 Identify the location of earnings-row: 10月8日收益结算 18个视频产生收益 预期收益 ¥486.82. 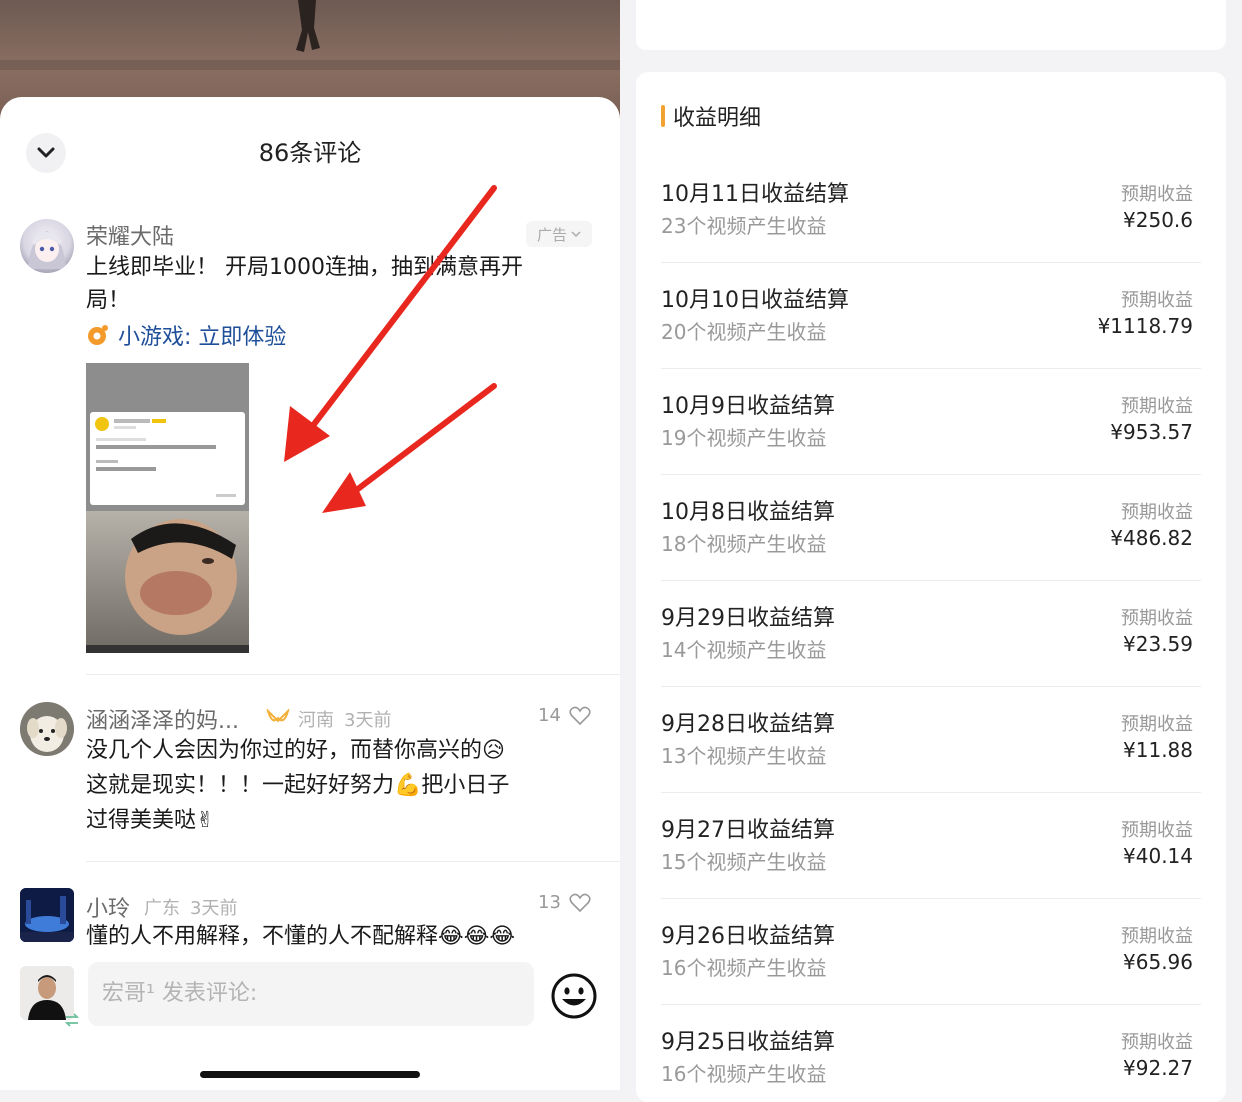
(931, 547).